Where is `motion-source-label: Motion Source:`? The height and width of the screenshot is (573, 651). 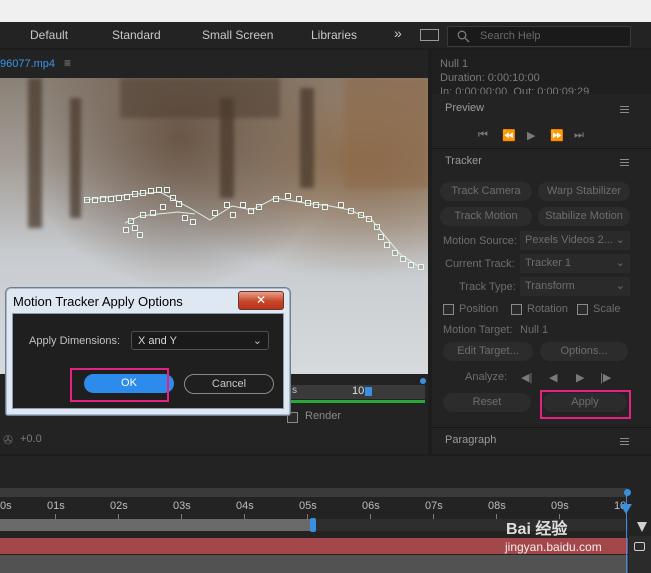 motion-source-label: Motion Source: is located at coordinates (480, 241).